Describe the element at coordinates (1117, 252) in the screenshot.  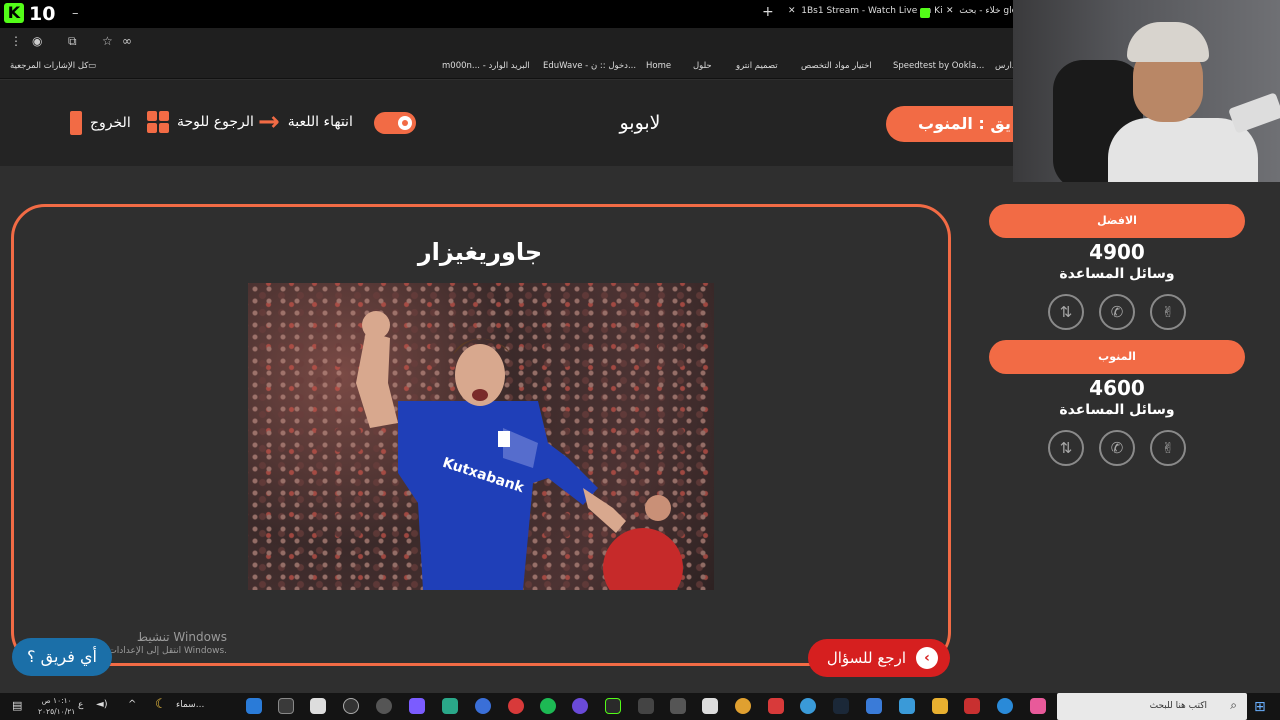
I see `team-score: 4900` at that location.